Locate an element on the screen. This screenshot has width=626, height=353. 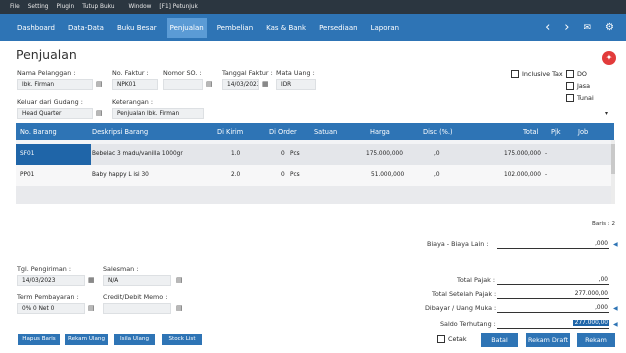
back-icon: ‹ is located at coordinates (547, 27).